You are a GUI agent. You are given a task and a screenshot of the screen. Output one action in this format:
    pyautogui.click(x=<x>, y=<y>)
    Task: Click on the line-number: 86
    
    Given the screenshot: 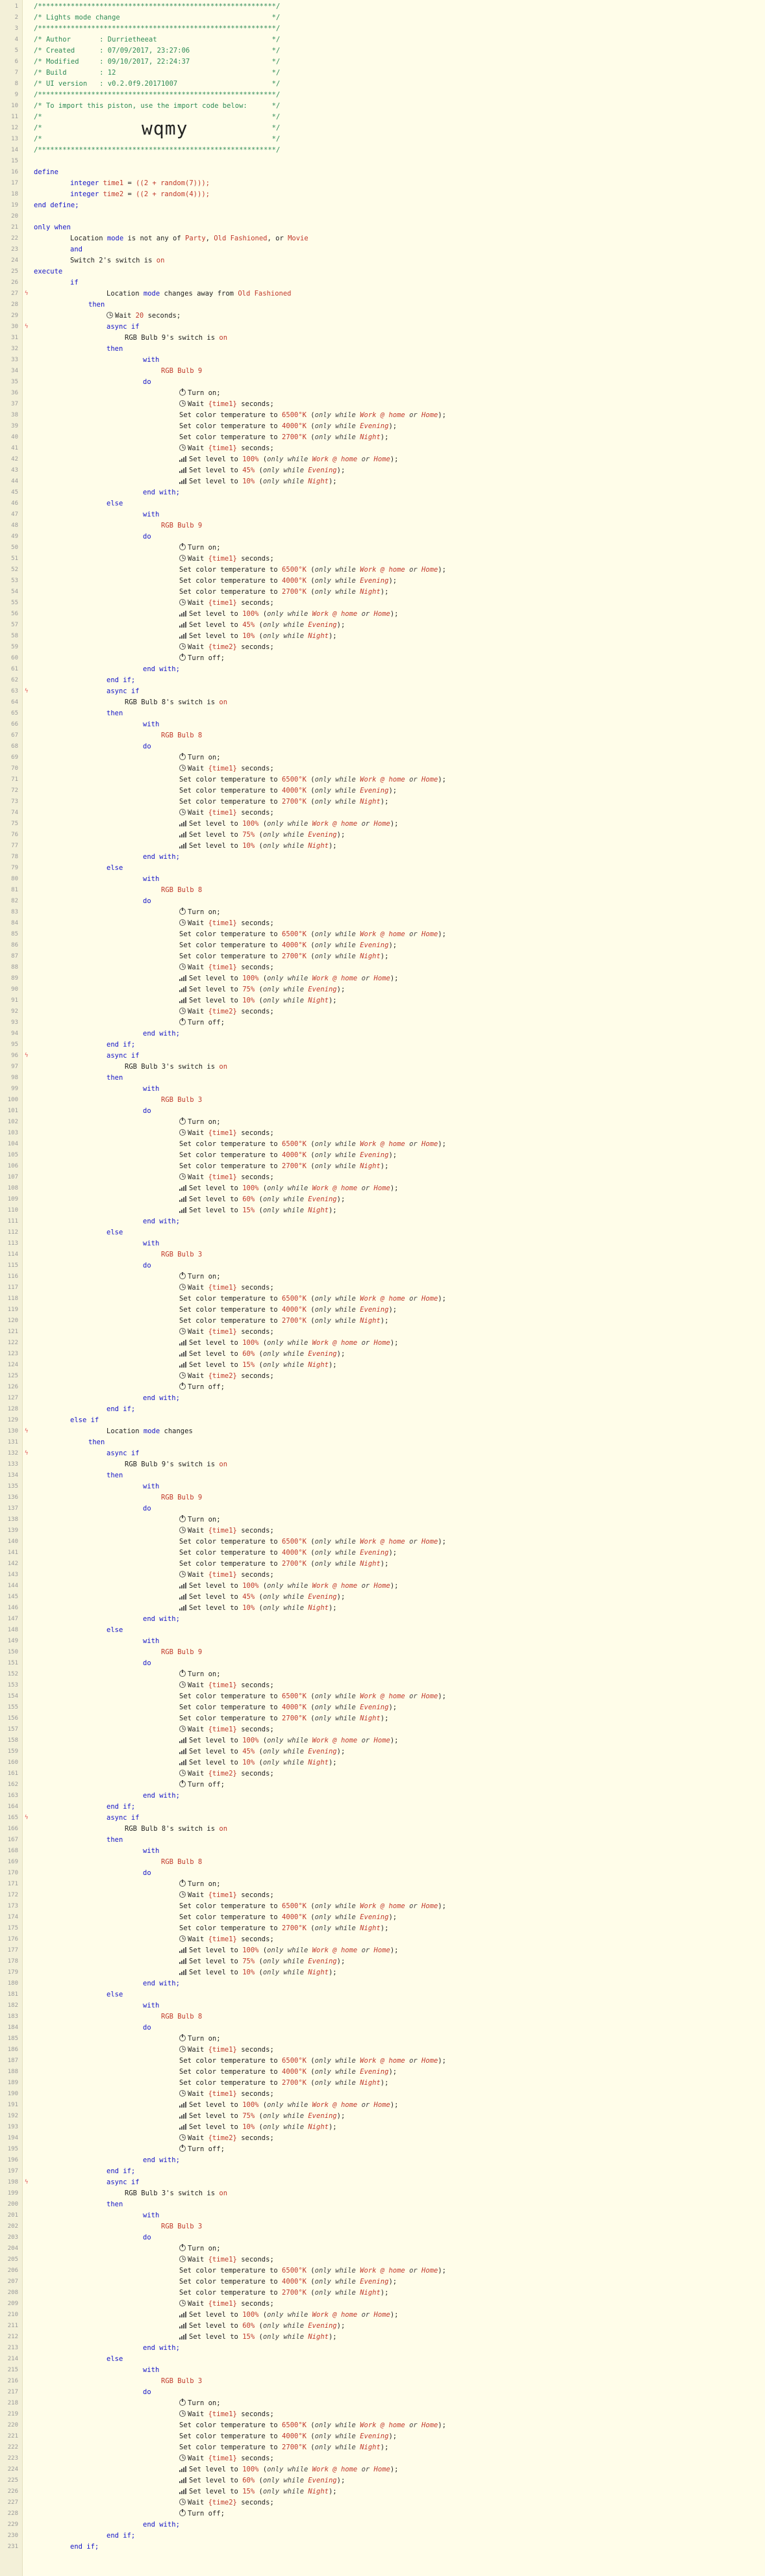 What is the action you would take?
    pyautogui.click(x=14, y=945)
    